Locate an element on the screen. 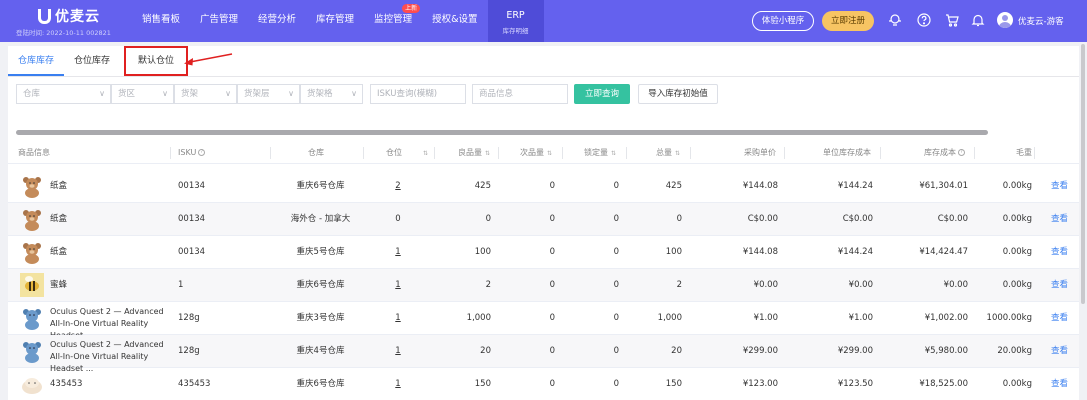 This screenshot has height=400, width=1087. red-arrow-annotation is located at coordinates (208, 59).